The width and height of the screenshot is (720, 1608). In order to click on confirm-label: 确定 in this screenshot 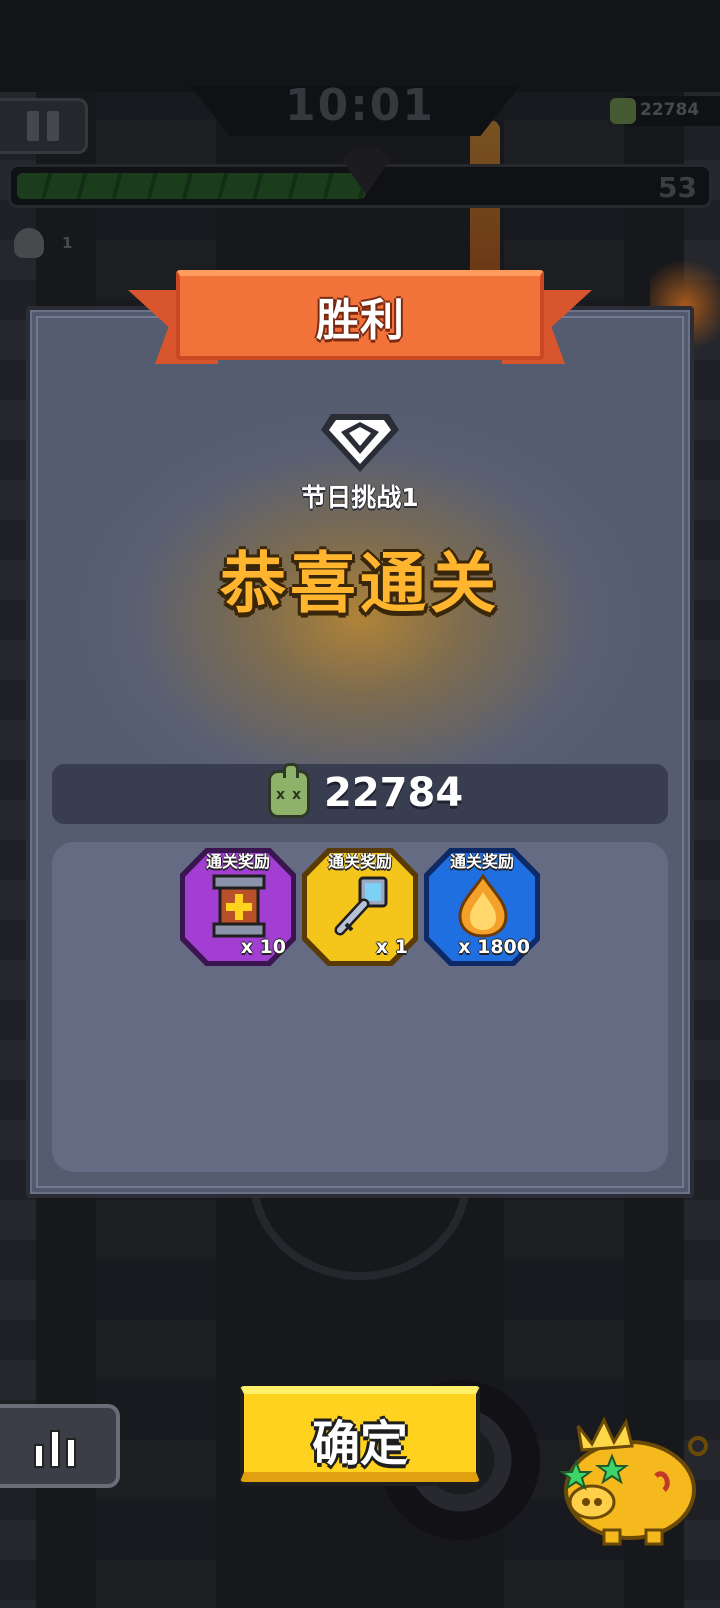, I will do `click(359, 1444)`.